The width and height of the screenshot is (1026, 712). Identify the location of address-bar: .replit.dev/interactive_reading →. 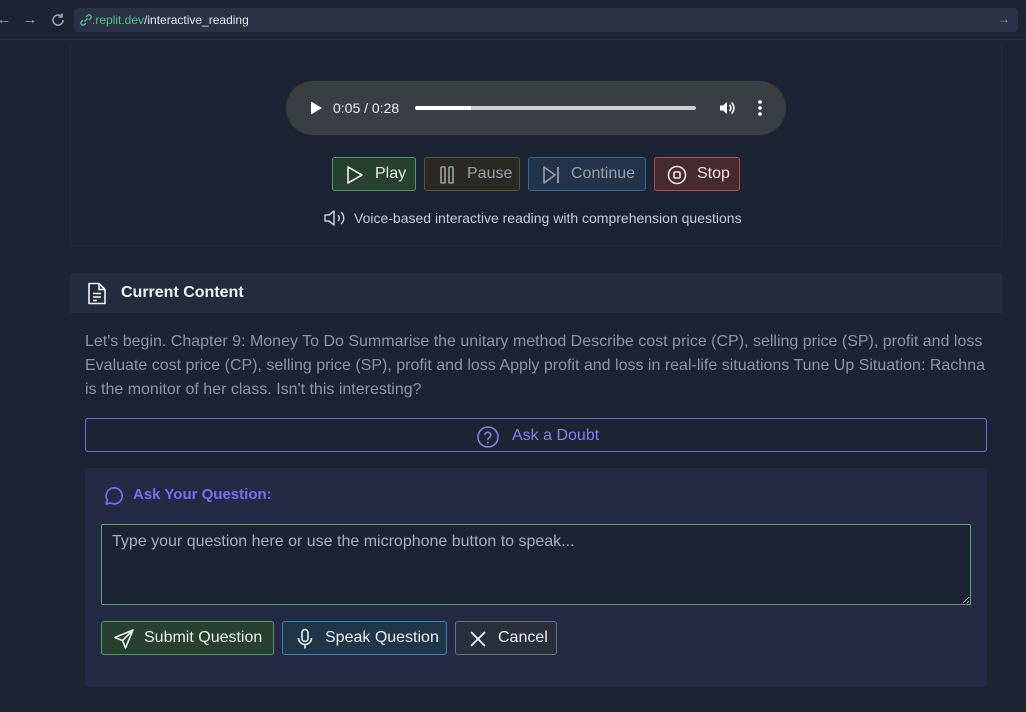
(546, 20).